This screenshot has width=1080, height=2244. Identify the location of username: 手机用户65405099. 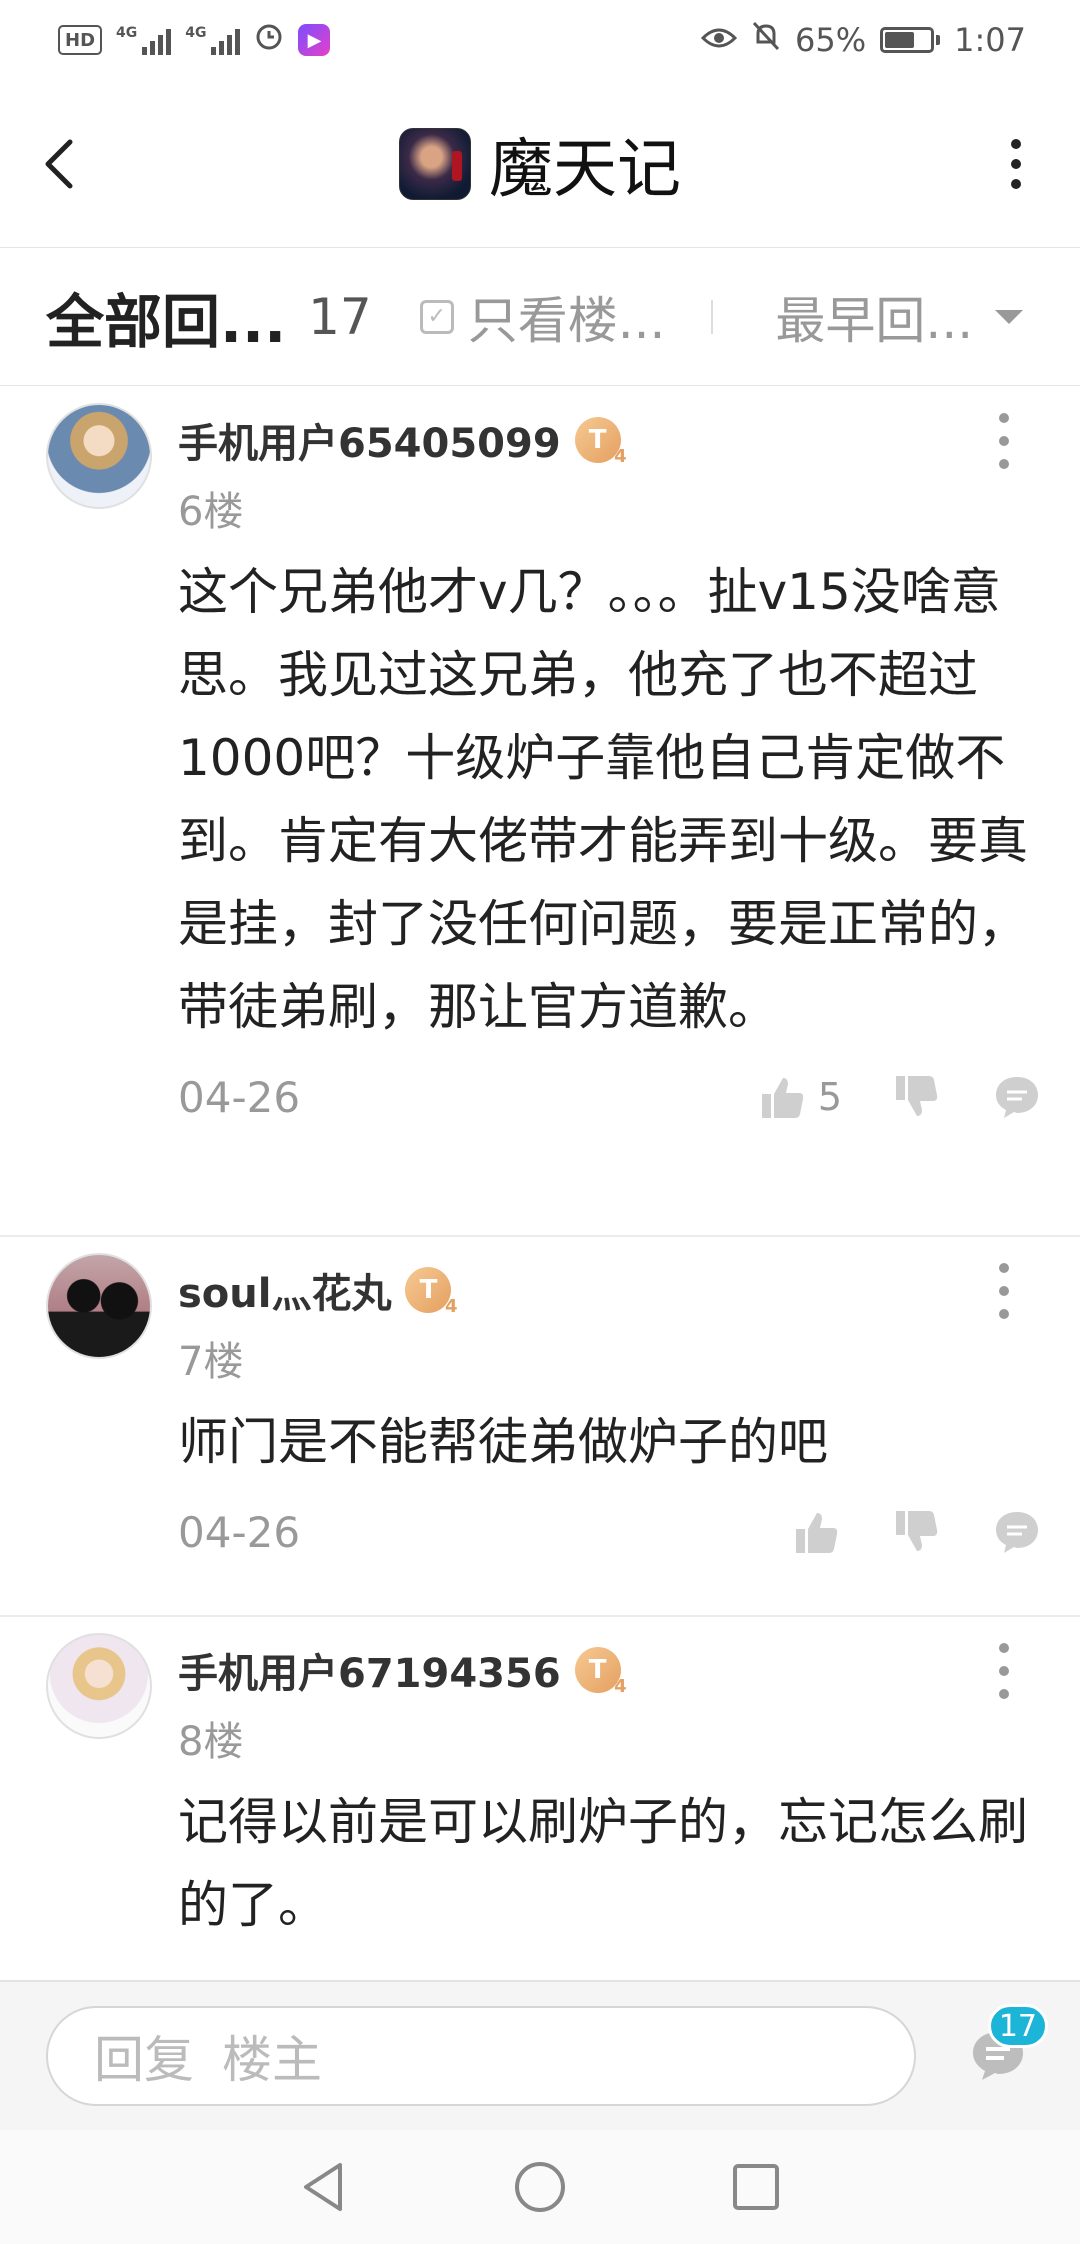
(369, 440).